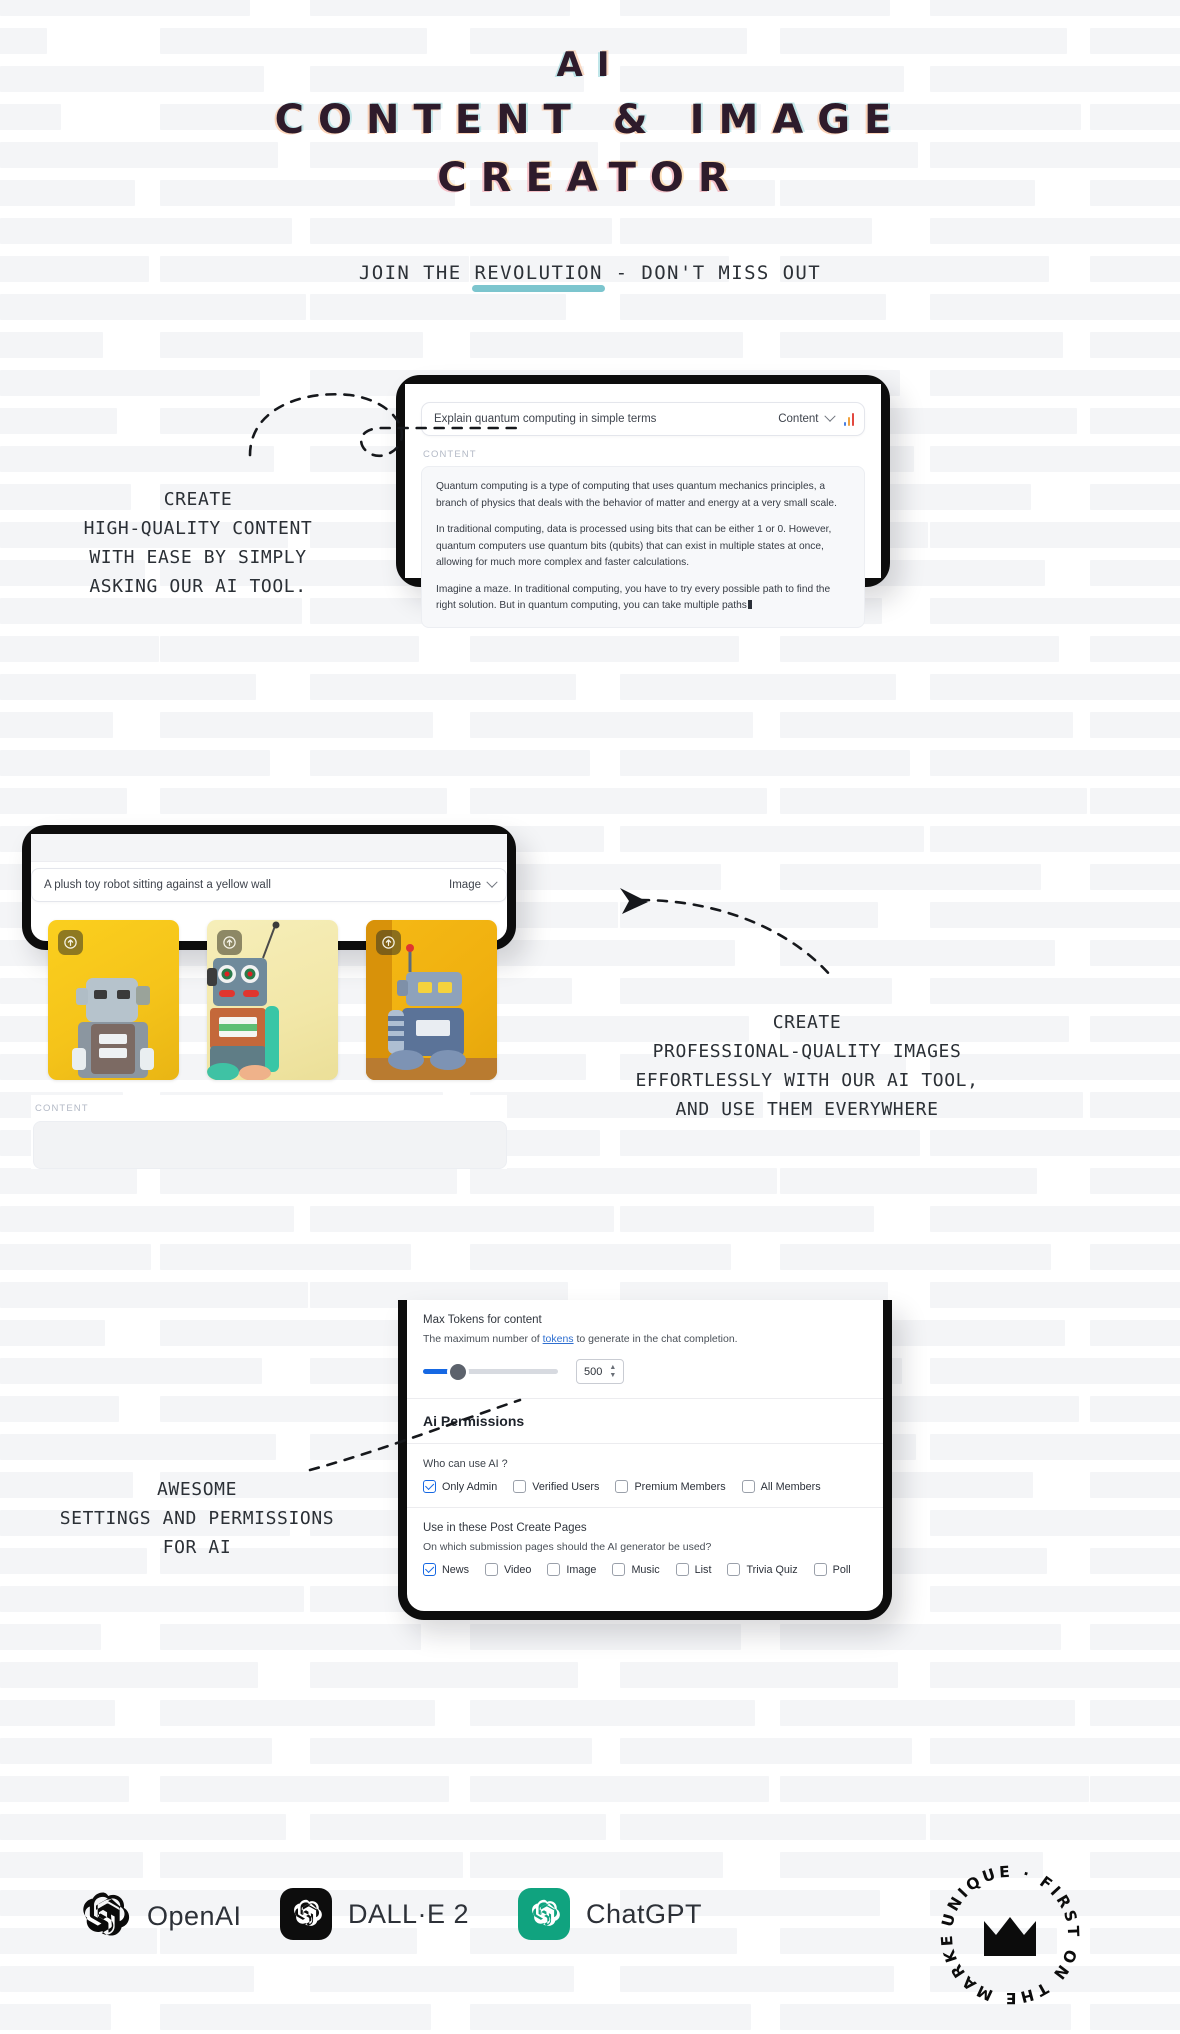 This screenshot has width=1180, height=2034. I want to click on page-title: AI CONTENT & IMAGE CREATOR, so click(590, 123).